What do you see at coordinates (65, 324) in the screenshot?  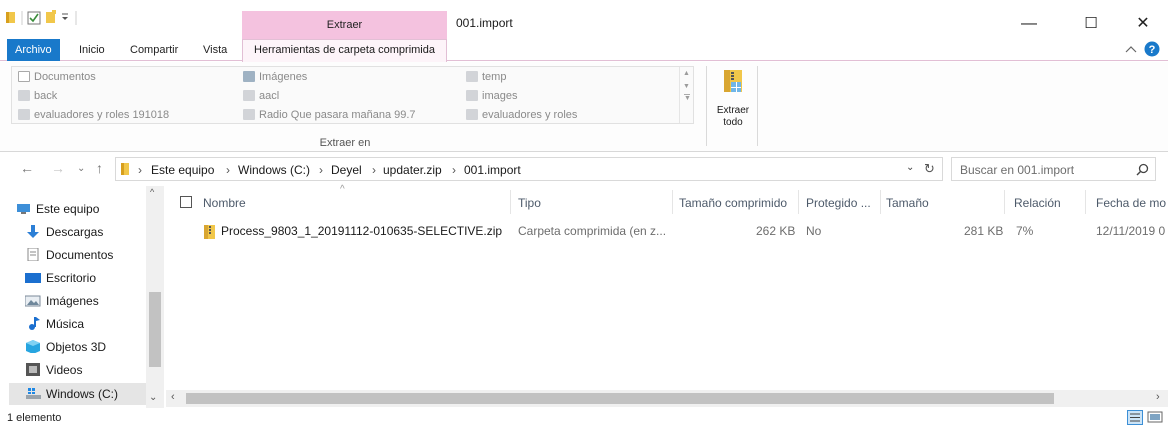 I see `nav-item-label: Música` at bounding box center [65, 324].